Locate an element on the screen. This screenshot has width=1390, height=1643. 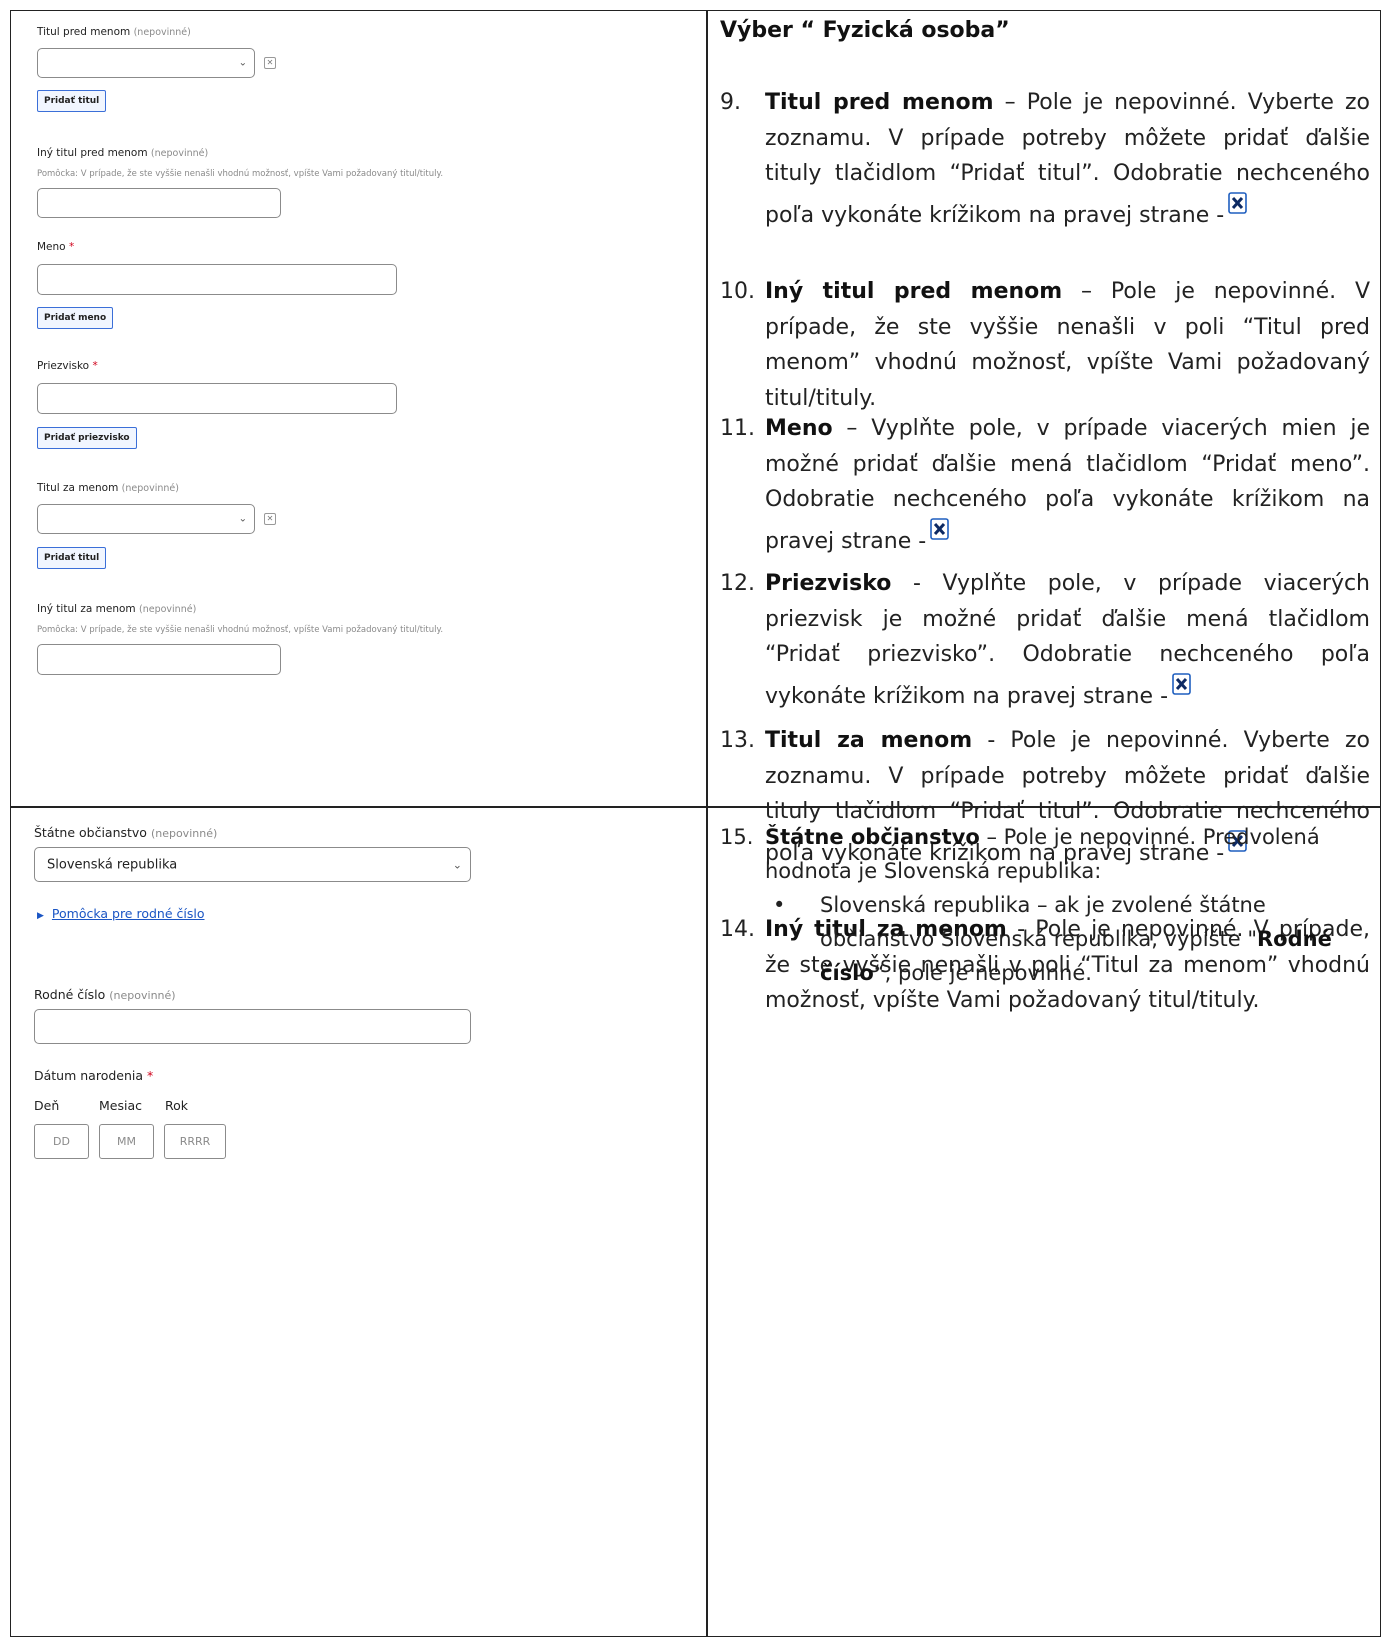
item-term: Iný titul pred menom is located at coordinates (914, 291).